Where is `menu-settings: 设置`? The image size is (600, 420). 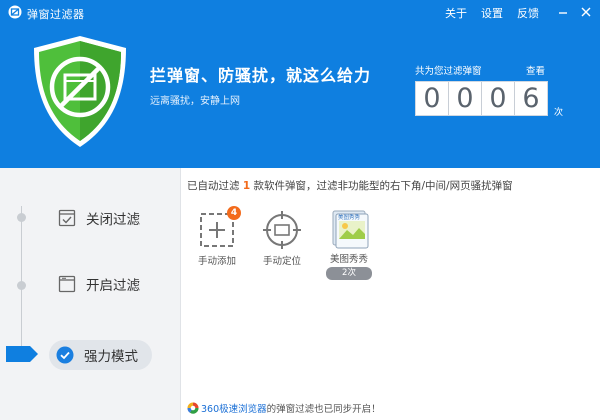
menu-settings: 设置 is located at coordinates (492, 13).